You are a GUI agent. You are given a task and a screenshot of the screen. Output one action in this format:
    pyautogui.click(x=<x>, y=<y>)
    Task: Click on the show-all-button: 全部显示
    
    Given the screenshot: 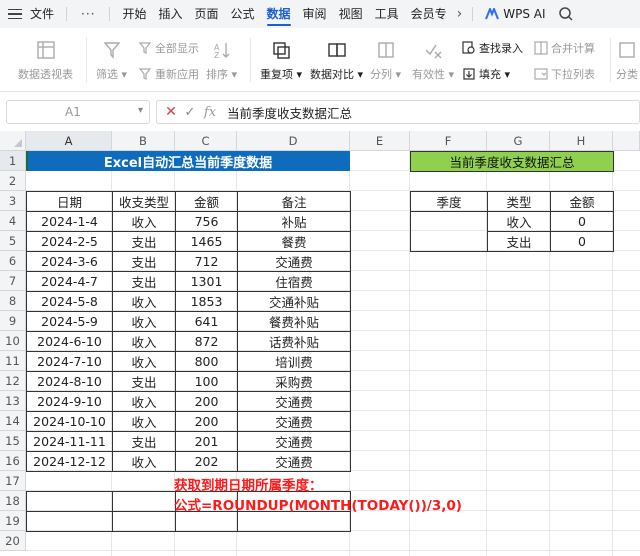 What is the action you would take?
    pyautogui.click(x=168, y=48)
    